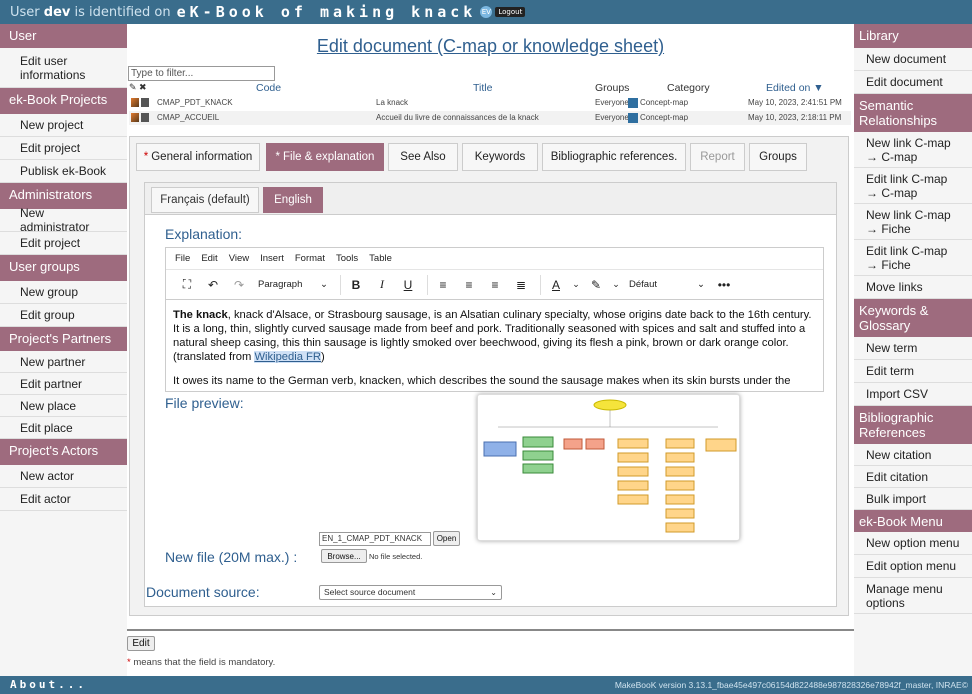 This screenshot has height=694, width=972. What do you see at coordinates (63, 428) in the screenshot?
I see `sidebar-item-edit-place: Edit place` at bounding box center [63, 428].